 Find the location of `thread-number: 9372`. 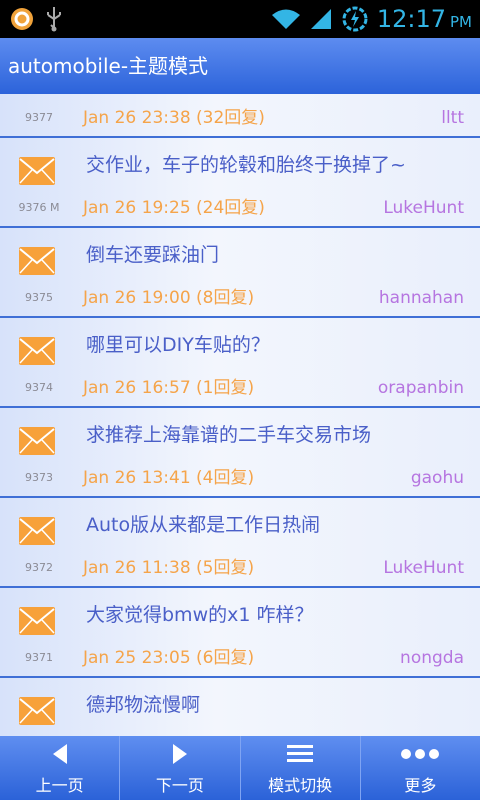

thread-number: 9372 is located at coordinates (39, 567).